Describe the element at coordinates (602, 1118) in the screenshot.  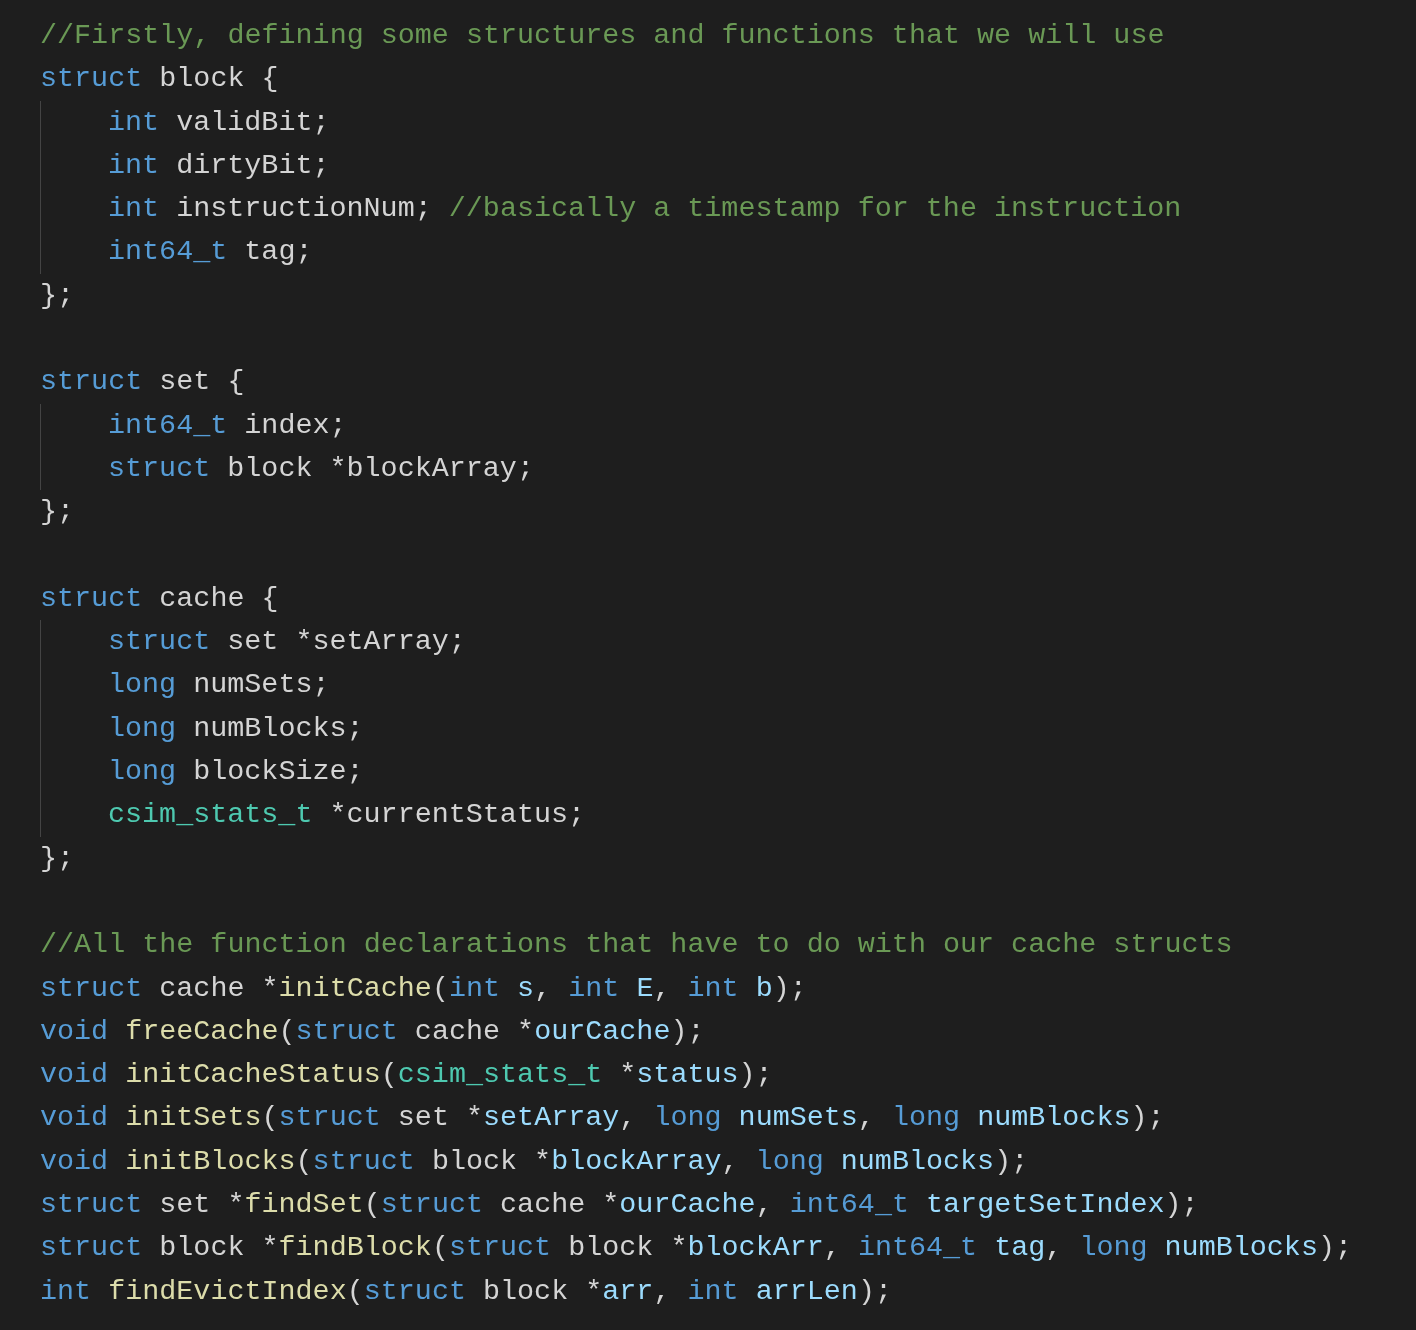
I see `code-line: void initSets(struct set *setArray, long numSets, long numBlocks);` at that location.